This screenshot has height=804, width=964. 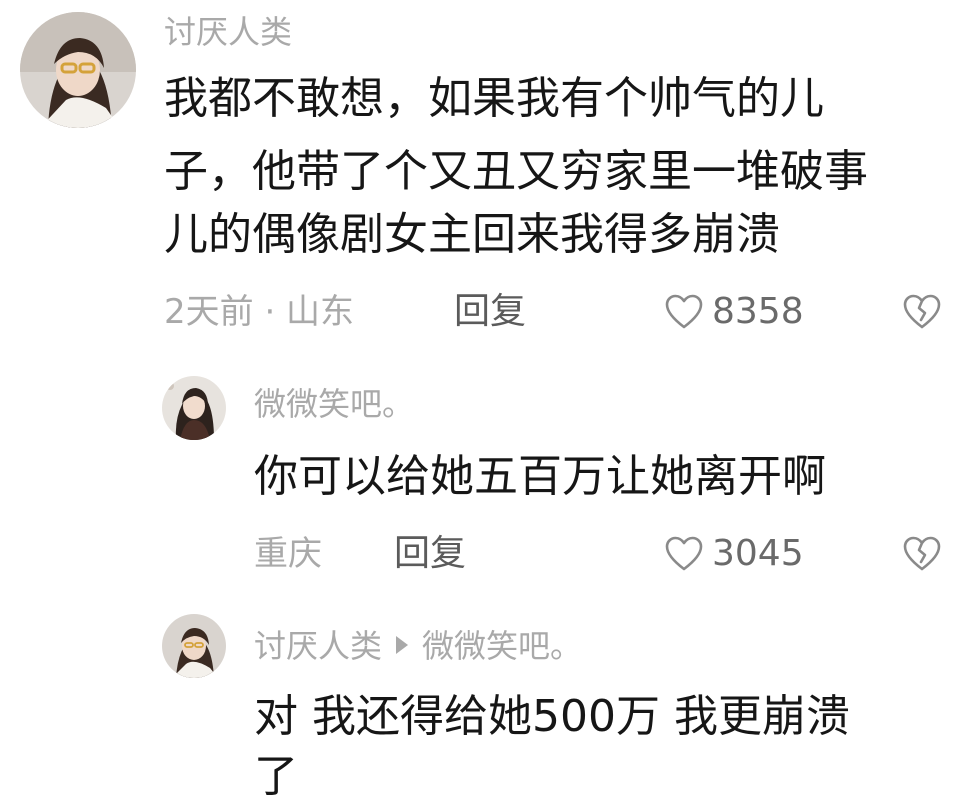 What do you see at coordinates (228, 32) in the screenshot?
I see `comment-author: 讨厌人类` at bounding box center [228, 32].